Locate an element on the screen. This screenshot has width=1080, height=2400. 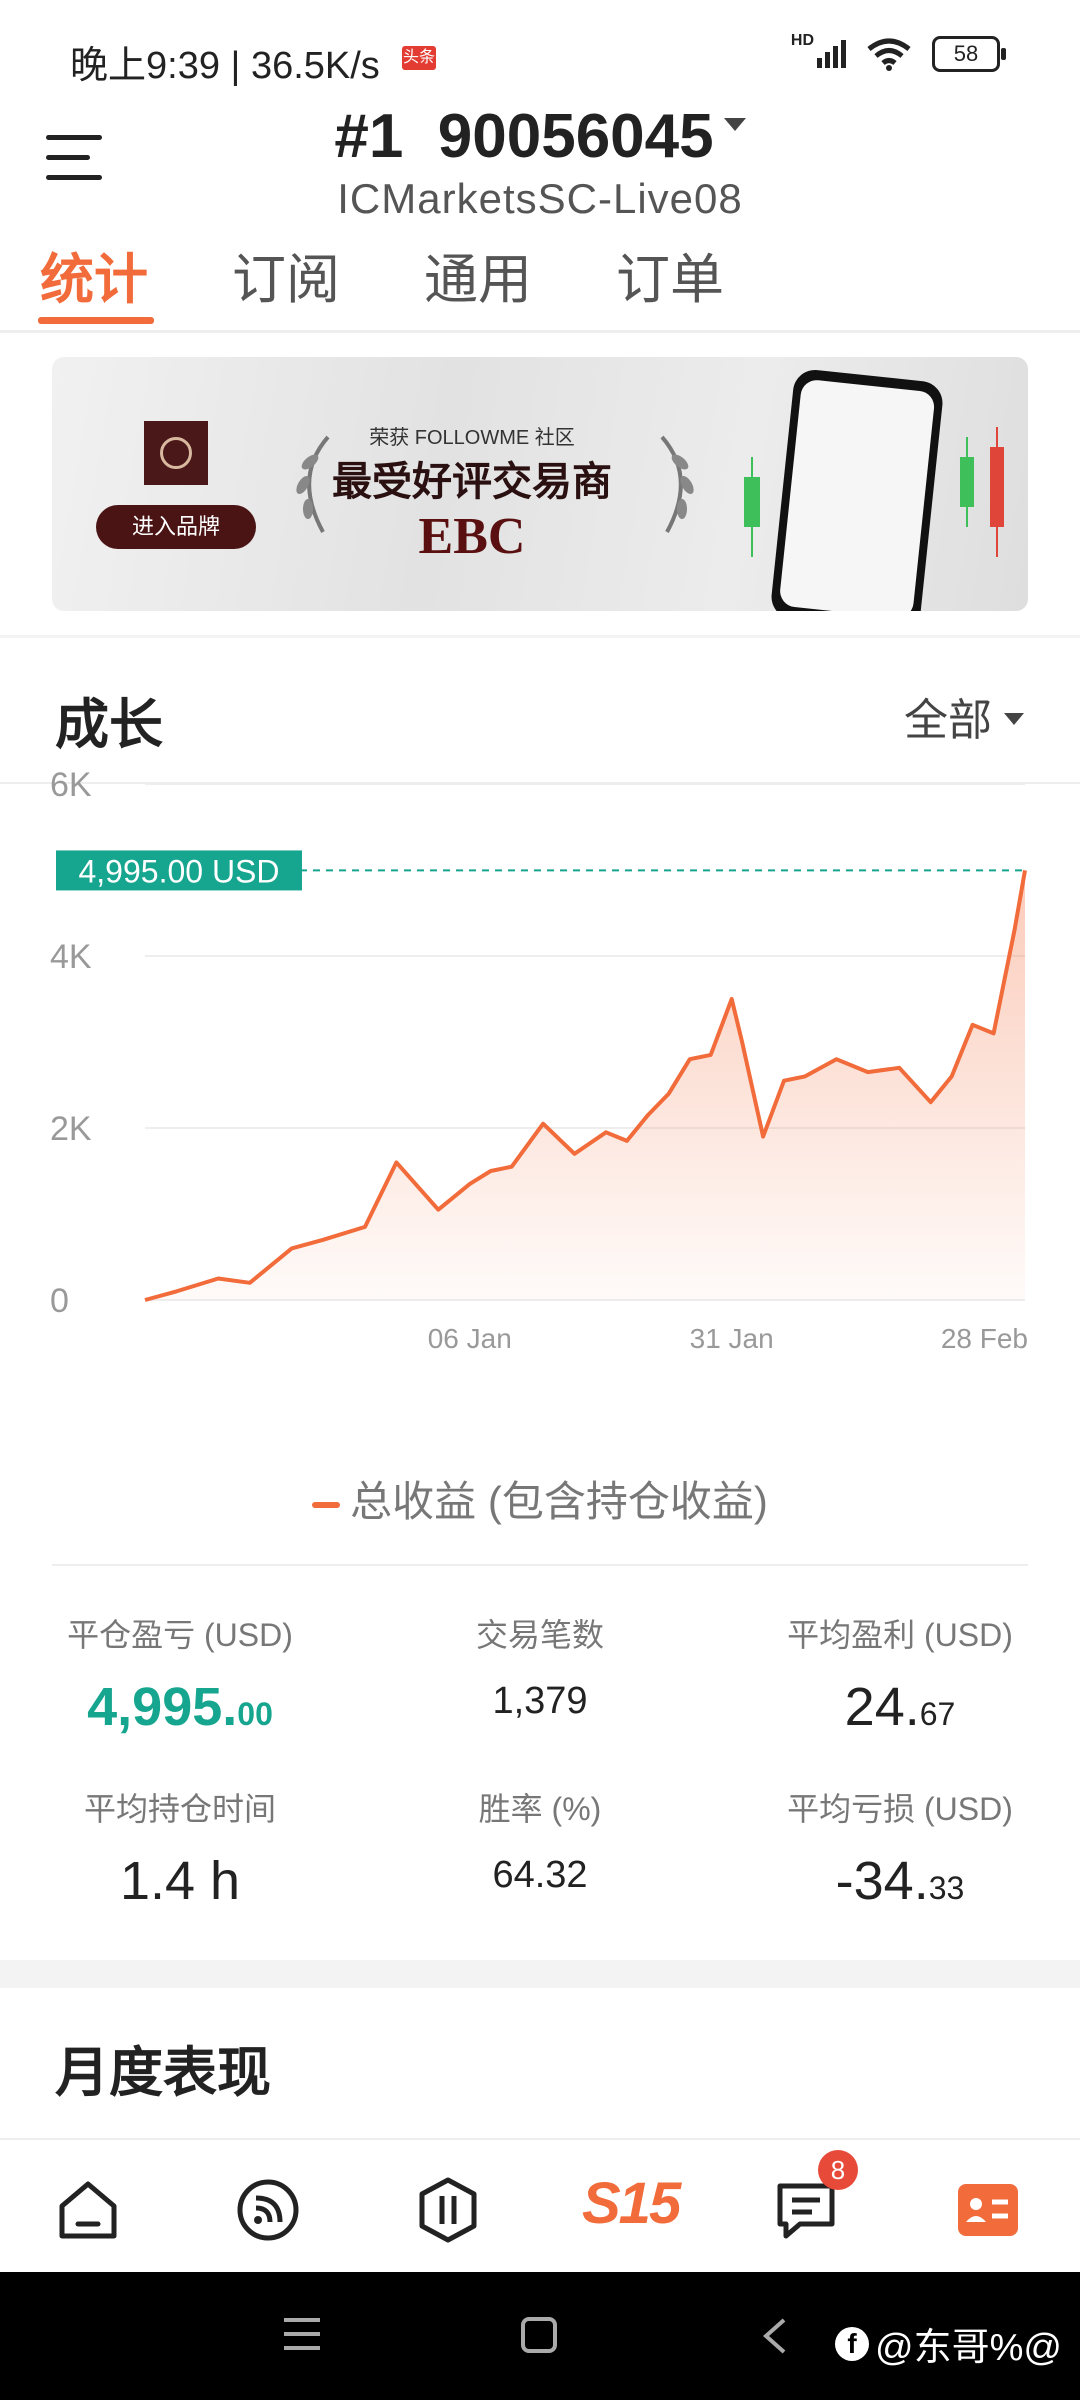
x-tick-label: 28 Feb is located at coordinates (984, 1338).